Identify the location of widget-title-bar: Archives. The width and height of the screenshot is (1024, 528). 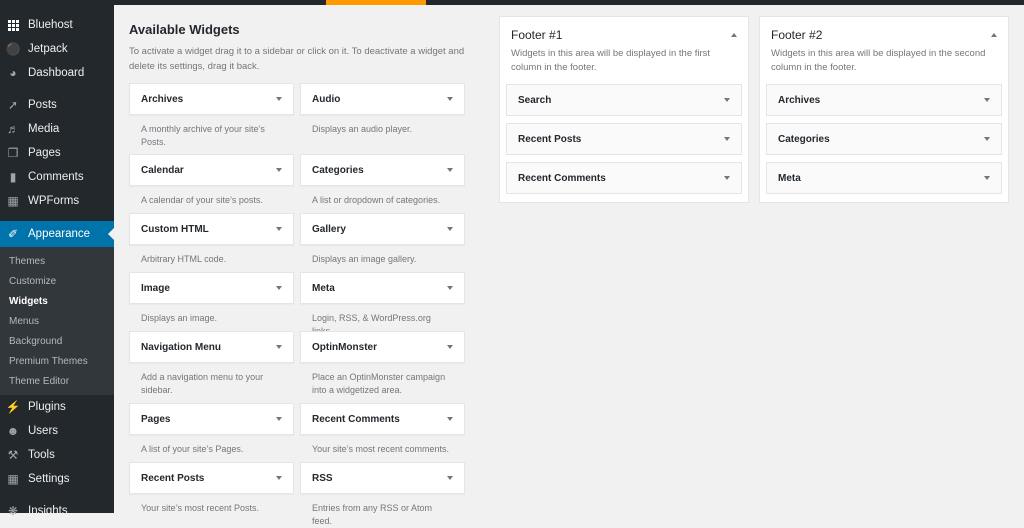
(211, 99).